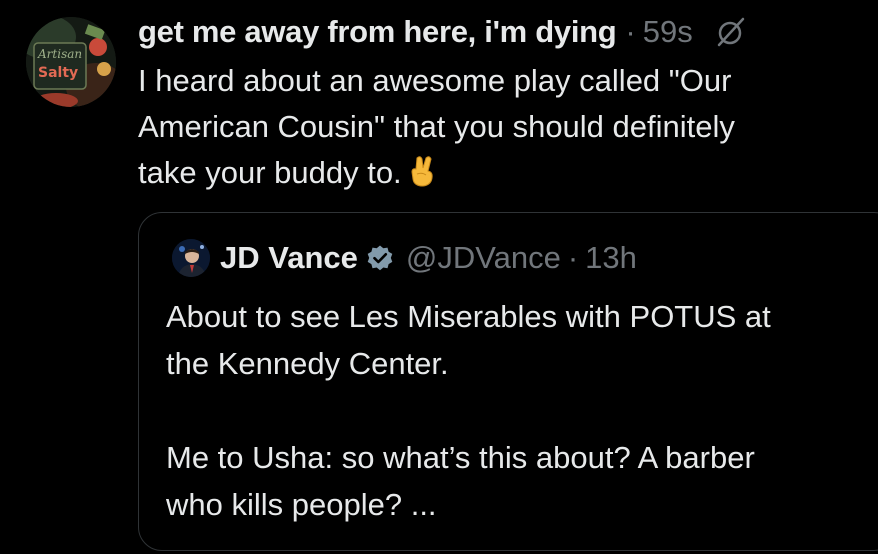 The image size is (878, 554). I want to click on post-timestamp: 59s, so click(668, 32).